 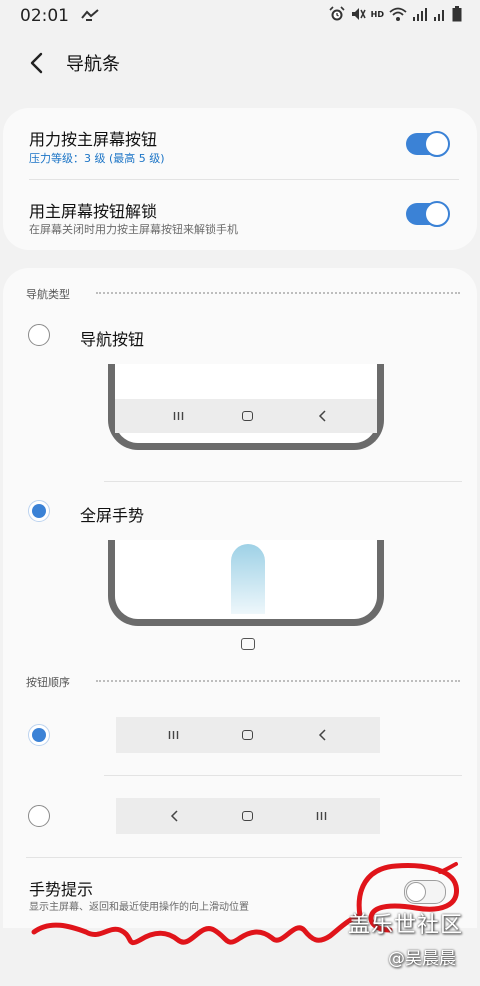 I want to click on watermark-community: 盖乐世社区, so click(x=406, y=925).